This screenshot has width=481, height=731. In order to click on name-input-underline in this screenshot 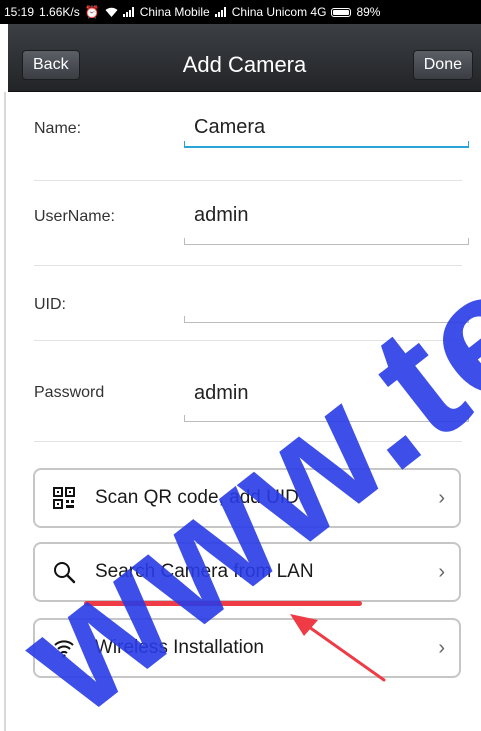, I will do `click(326, 144)`.